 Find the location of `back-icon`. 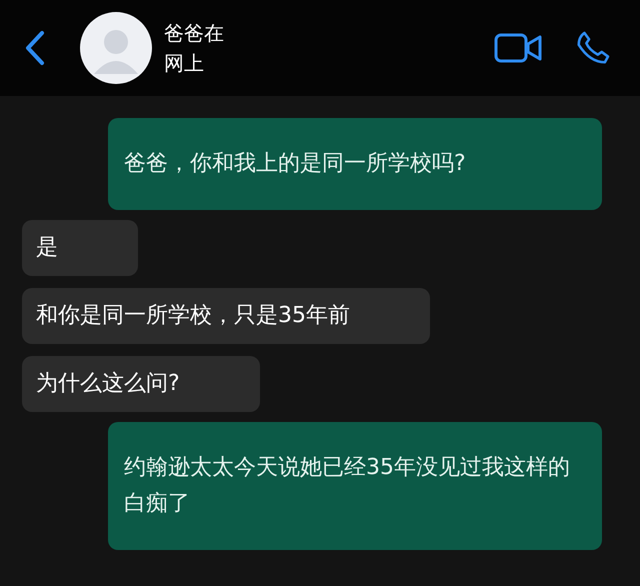

back-icon is located at coordinates (35, 48).